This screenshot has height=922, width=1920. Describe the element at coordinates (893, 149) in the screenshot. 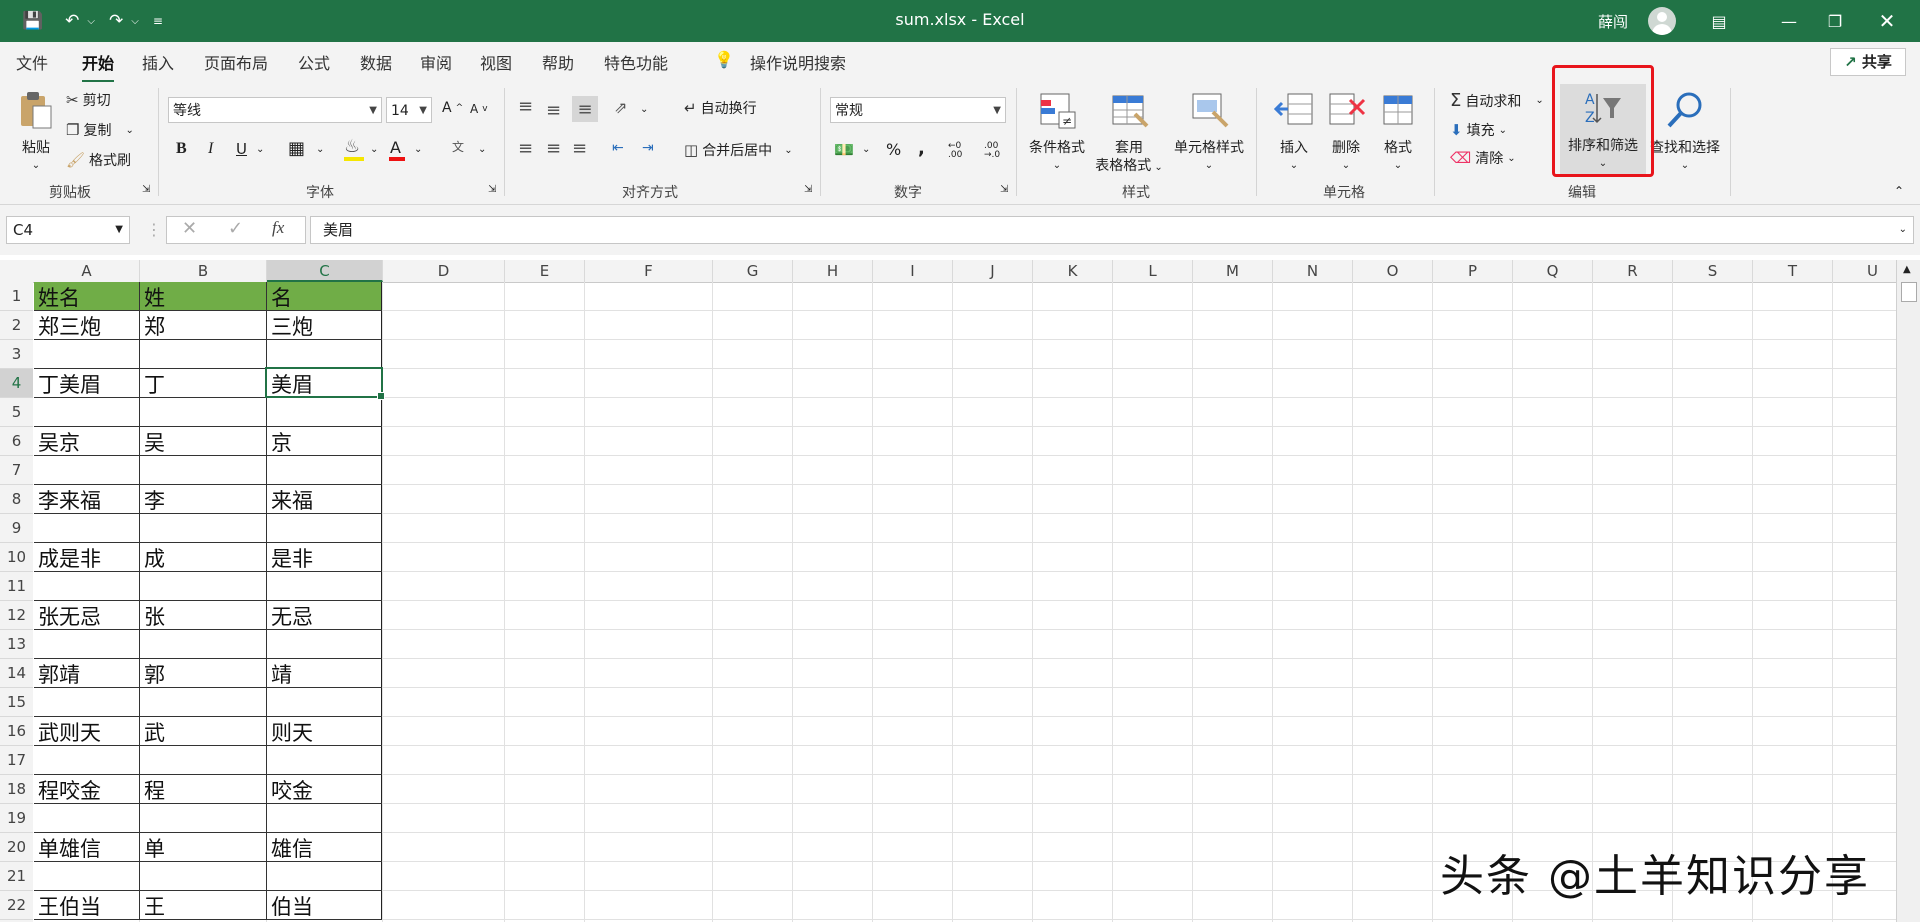

I see `percent-style-icon: %` at that location.